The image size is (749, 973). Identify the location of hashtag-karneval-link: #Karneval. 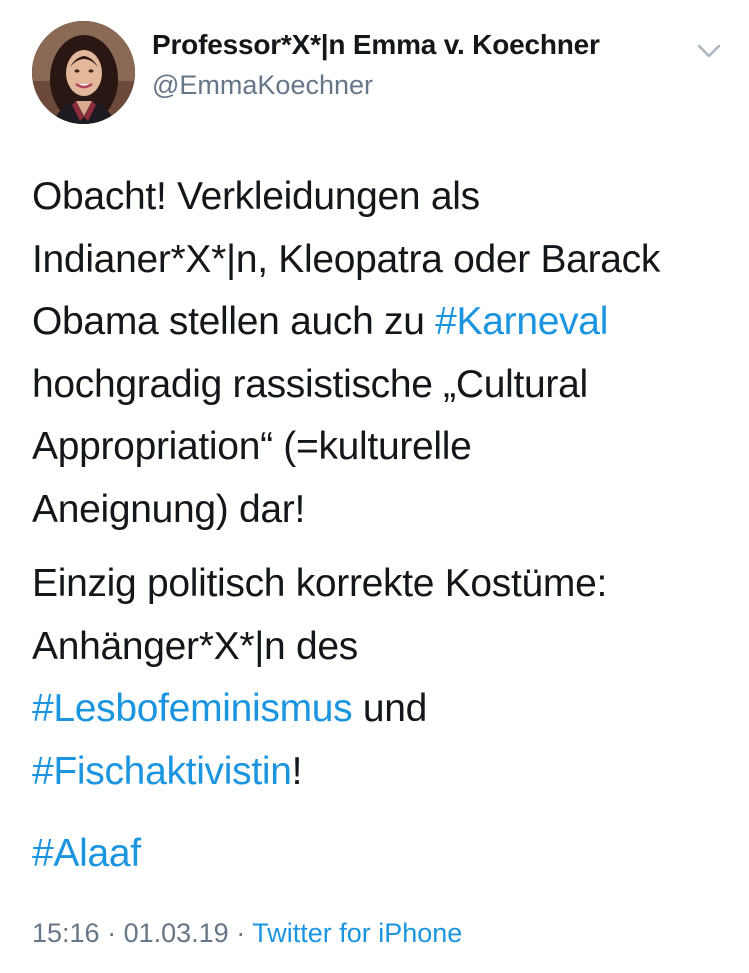
(521, 321).